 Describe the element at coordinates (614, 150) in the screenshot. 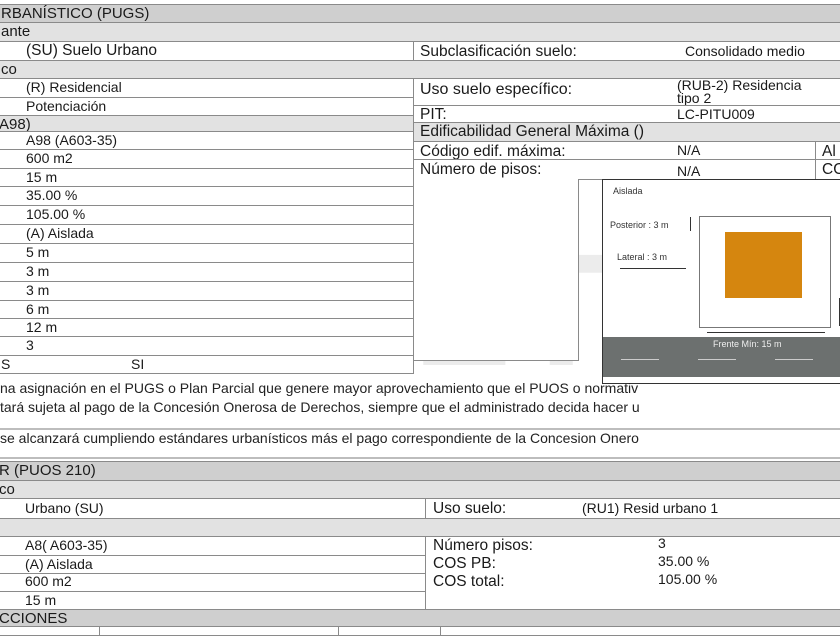

I see `codigo-edif-cell: Código edif. máxima: N/A` at that location.